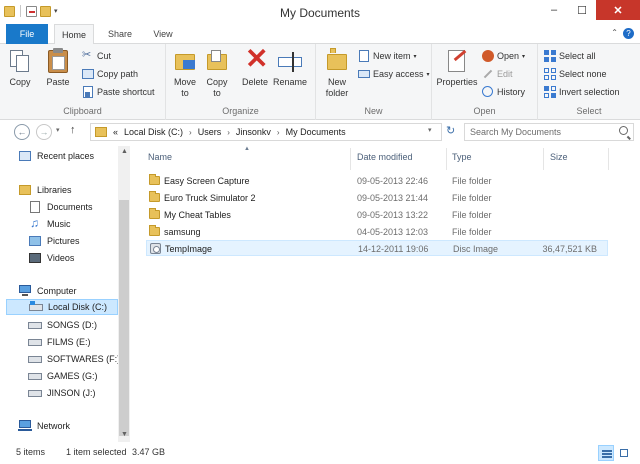 The height and width of the screenshot is (464, 640). I want to click on details-view-icon, so click(606, 453).